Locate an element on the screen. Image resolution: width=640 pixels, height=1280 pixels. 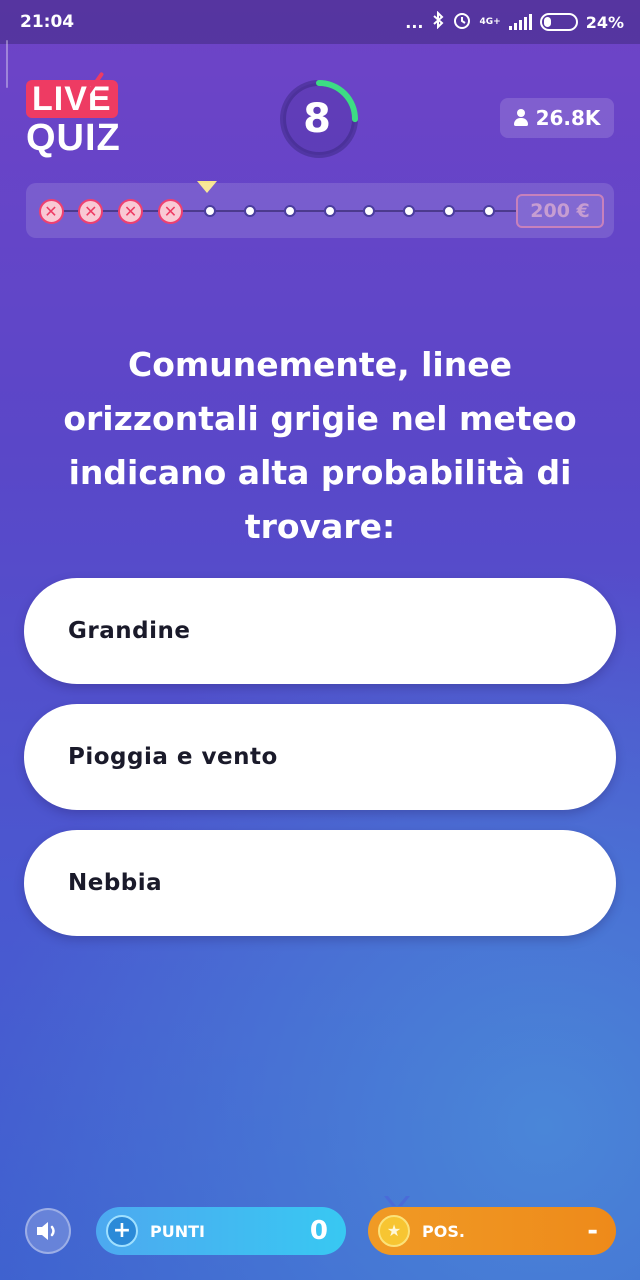
star-medal-icon: ★ is located at coordinates (394, 1231).